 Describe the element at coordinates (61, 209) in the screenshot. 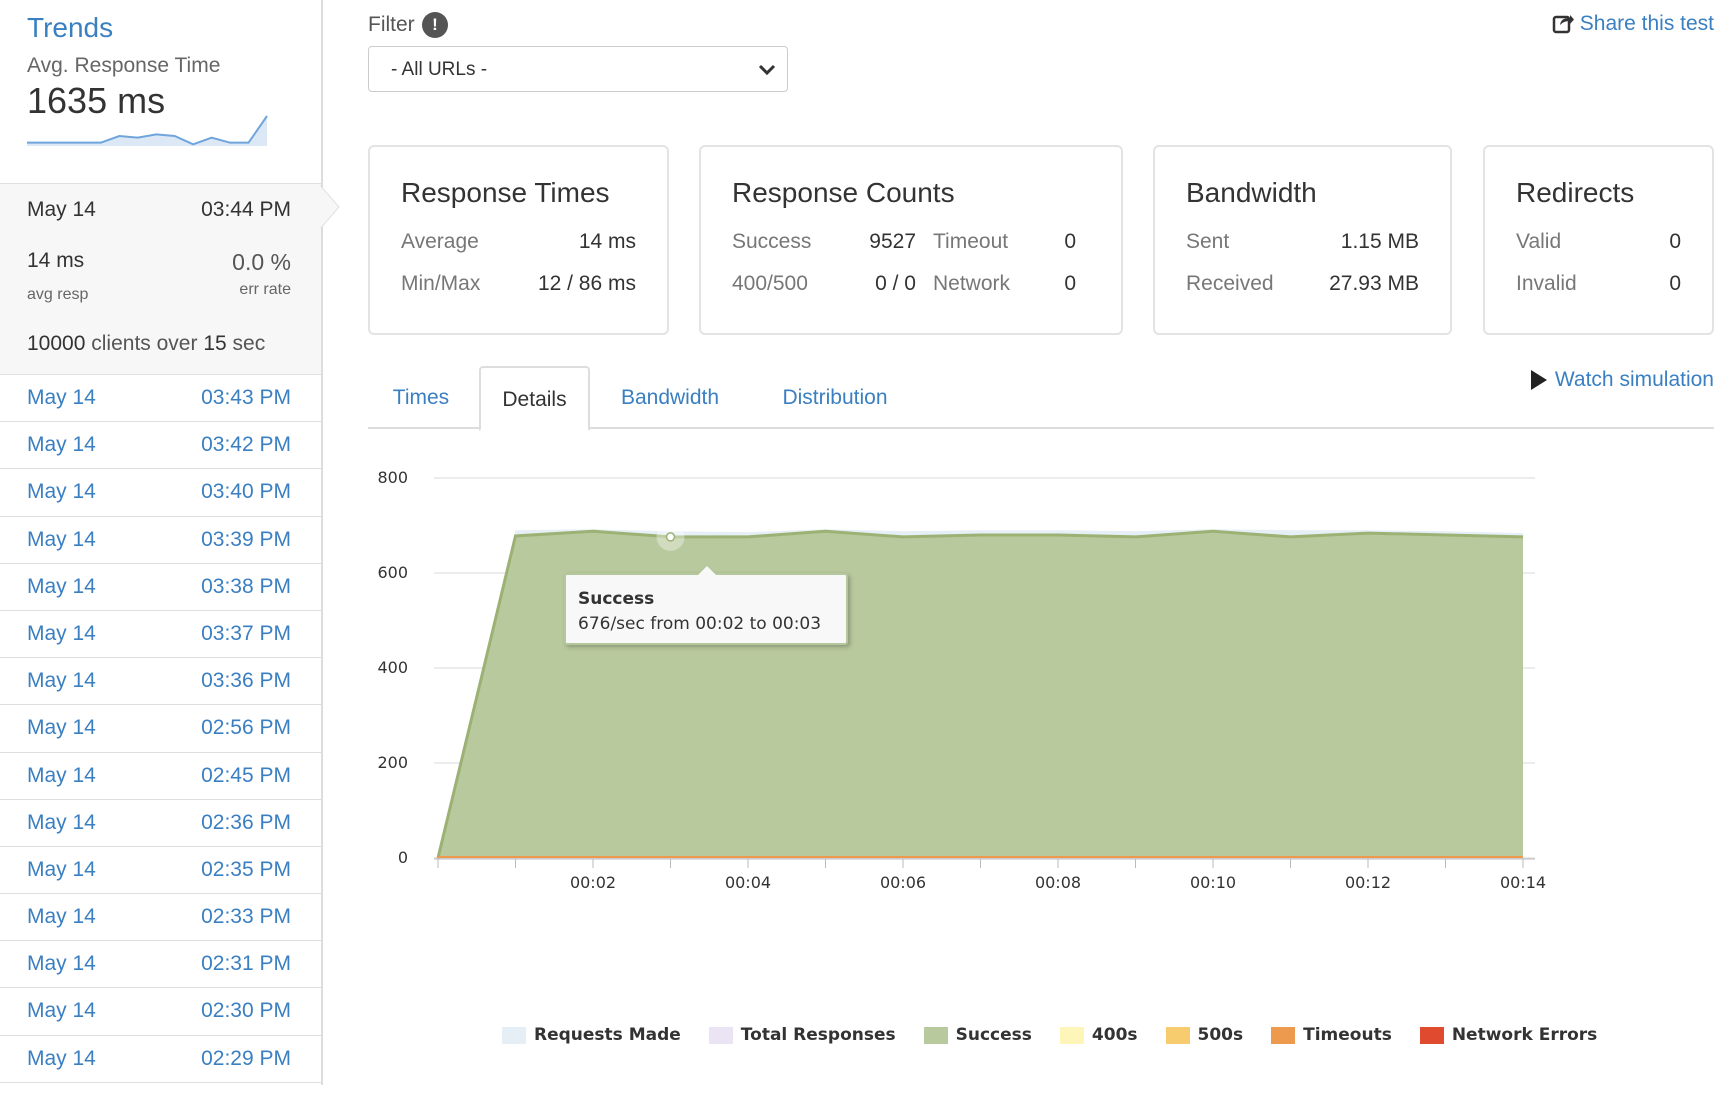

I see `current-test-date: May 14` at that location.